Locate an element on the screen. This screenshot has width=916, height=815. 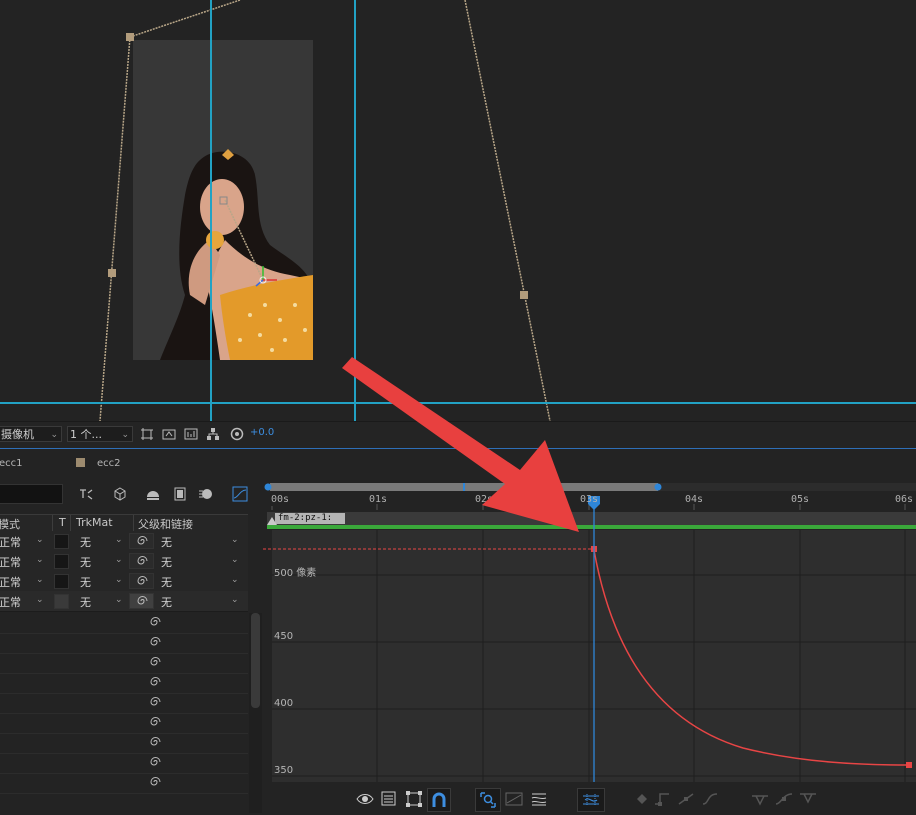
graph-type-icon is located at coordinates (389, 799).